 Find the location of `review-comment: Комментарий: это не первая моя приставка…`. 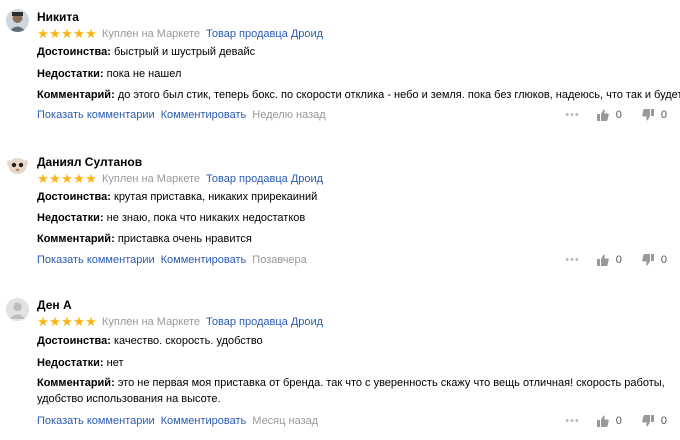

review-comment: Комментарий: это не первая моя приставка… is located at coordinates (357, 391).